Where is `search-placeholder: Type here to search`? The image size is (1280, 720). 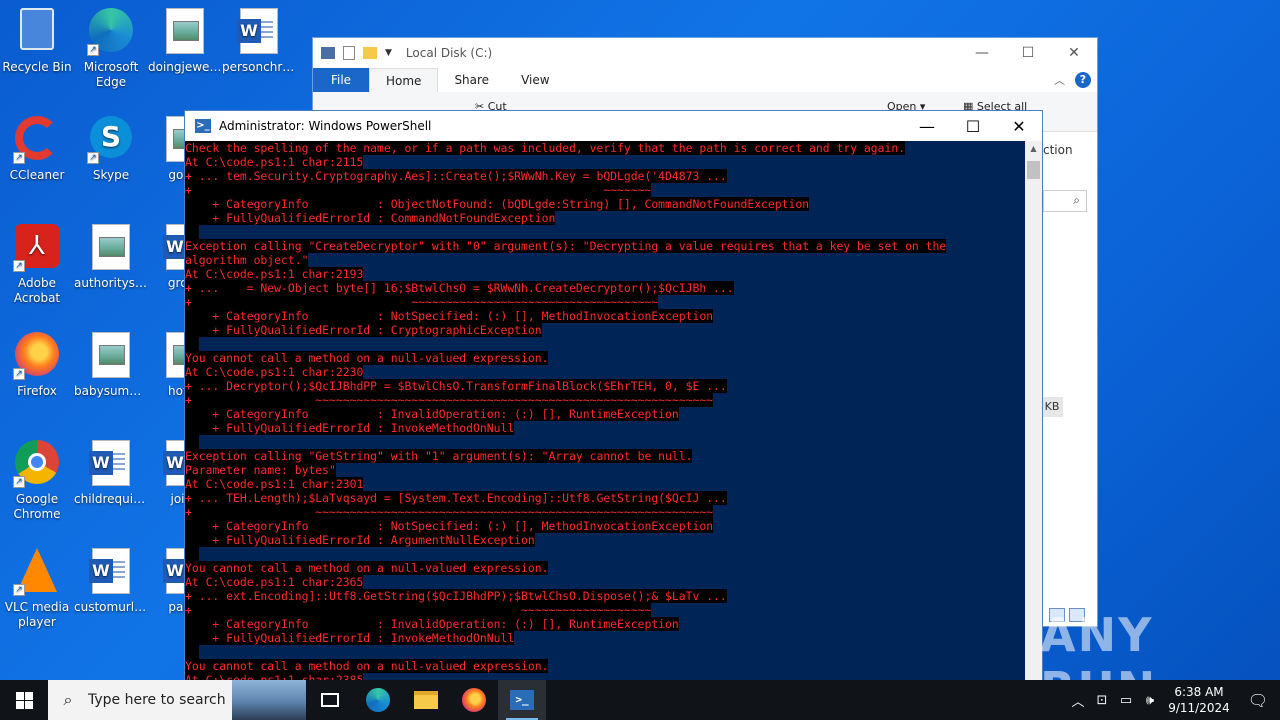
search-placeholder: Type here to search is located at coordinates (157, 700).